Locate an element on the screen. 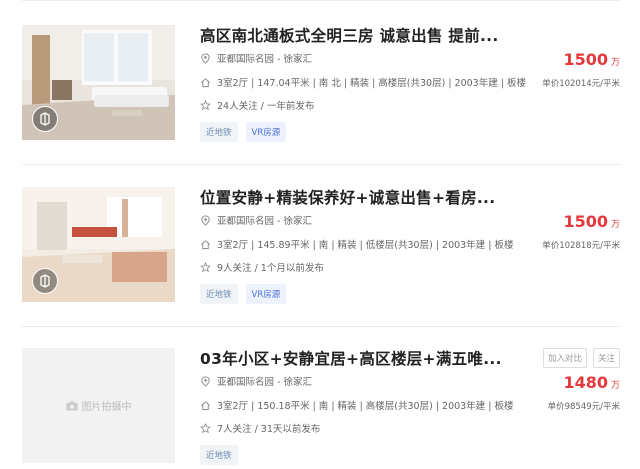 The height and width of the screenshot is (469, 640). total-price: 1480 is located at coordinates (585, 382).